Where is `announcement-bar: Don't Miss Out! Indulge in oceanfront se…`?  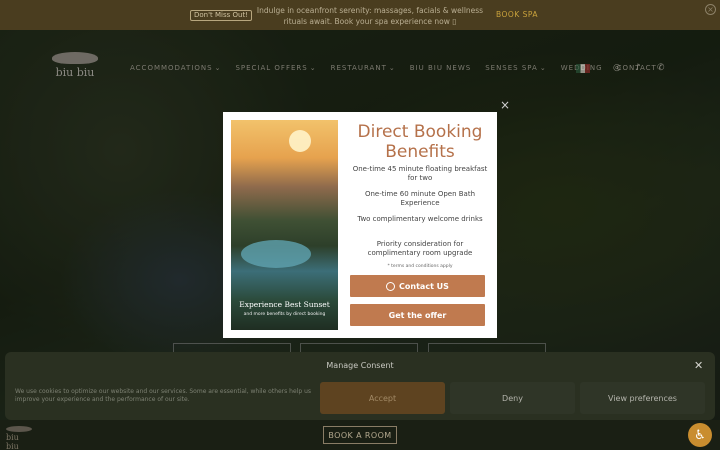
announcement-bar: Don't Miss Out! Indulge in oceanfront se… is located at coordinates (360, 15).